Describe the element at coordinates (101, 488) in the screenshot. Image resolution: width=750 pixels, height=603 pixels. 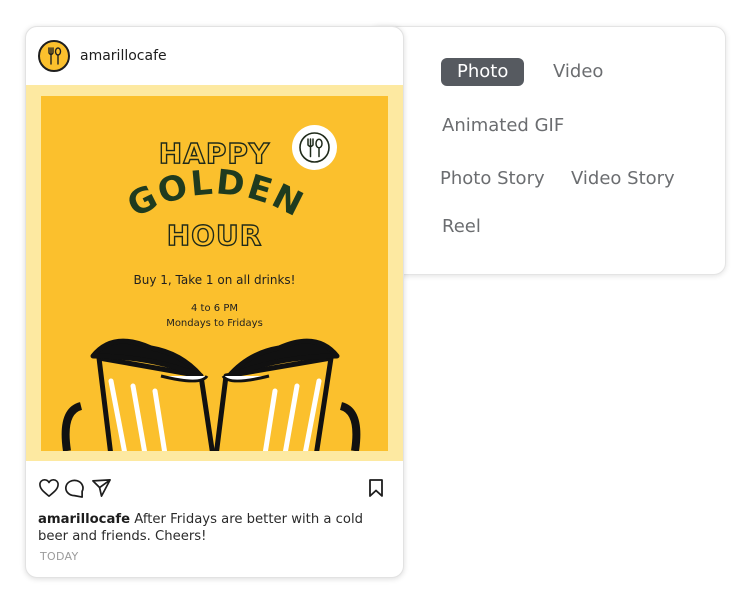
I see `share-icon` at that location.